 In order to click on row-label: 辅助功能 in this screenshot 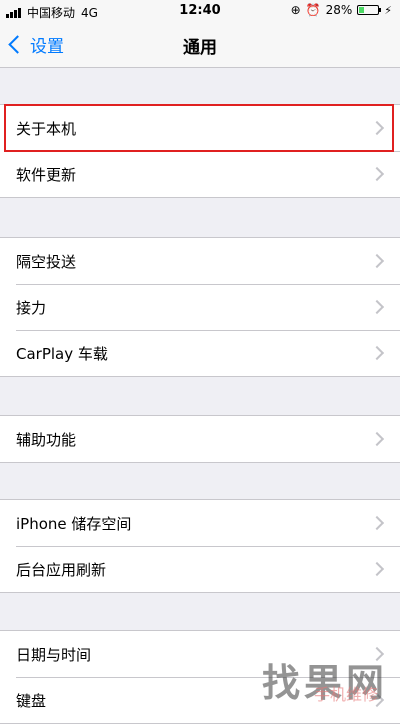, I will do `click(46, 439)`.